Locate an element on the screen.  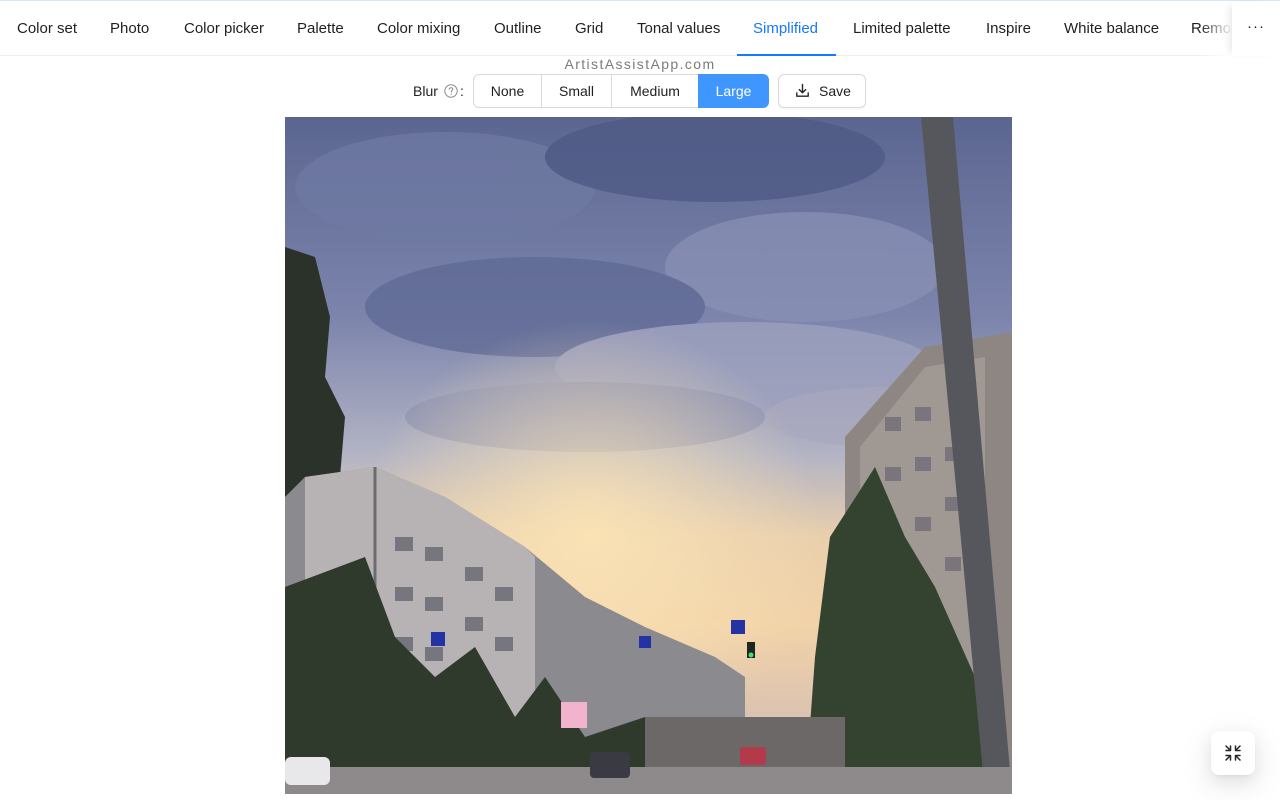
tab-overflow-fade is located at coordinates (1216, 28).